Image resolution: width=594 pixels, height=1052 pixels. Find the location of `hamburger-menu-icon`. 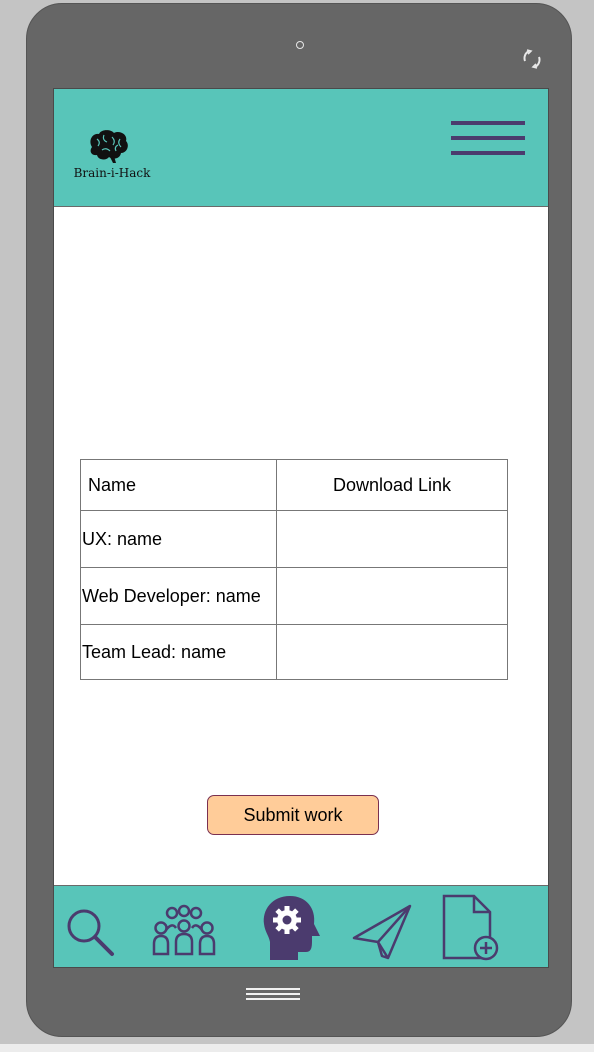

hamburger-menu-icon is located at coordinates (488, 139).